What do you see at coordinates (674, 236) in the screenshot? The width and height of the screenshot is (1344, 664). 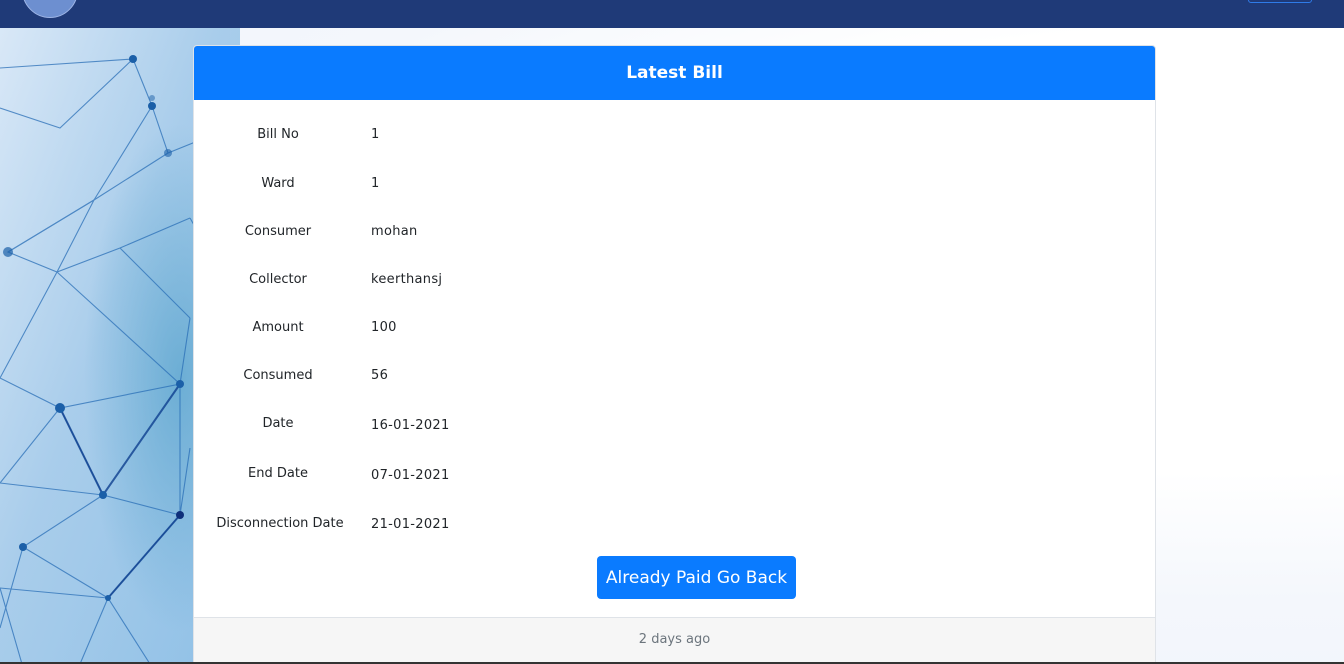 I see `detail-row-consumer: Consumer mohan` at bounding box center [674, 236].